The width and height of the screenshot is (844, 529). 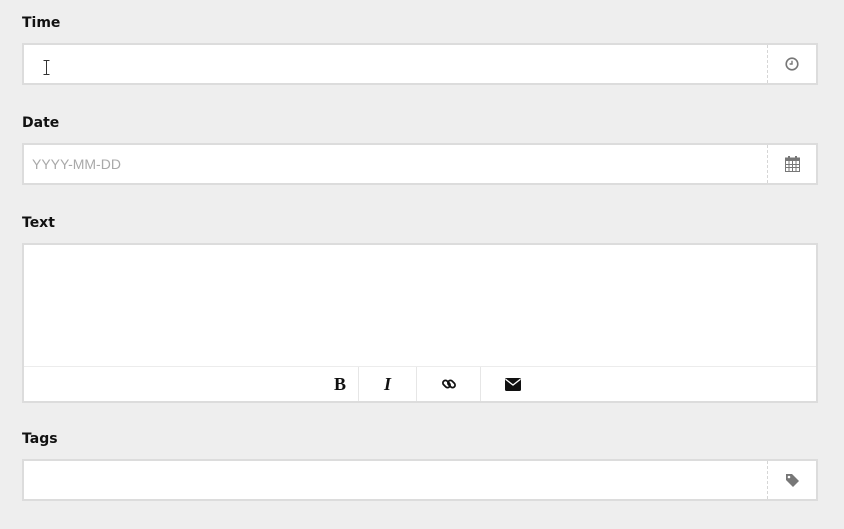 I want to click on tags-label: Tags, so click(x=40, y=439).